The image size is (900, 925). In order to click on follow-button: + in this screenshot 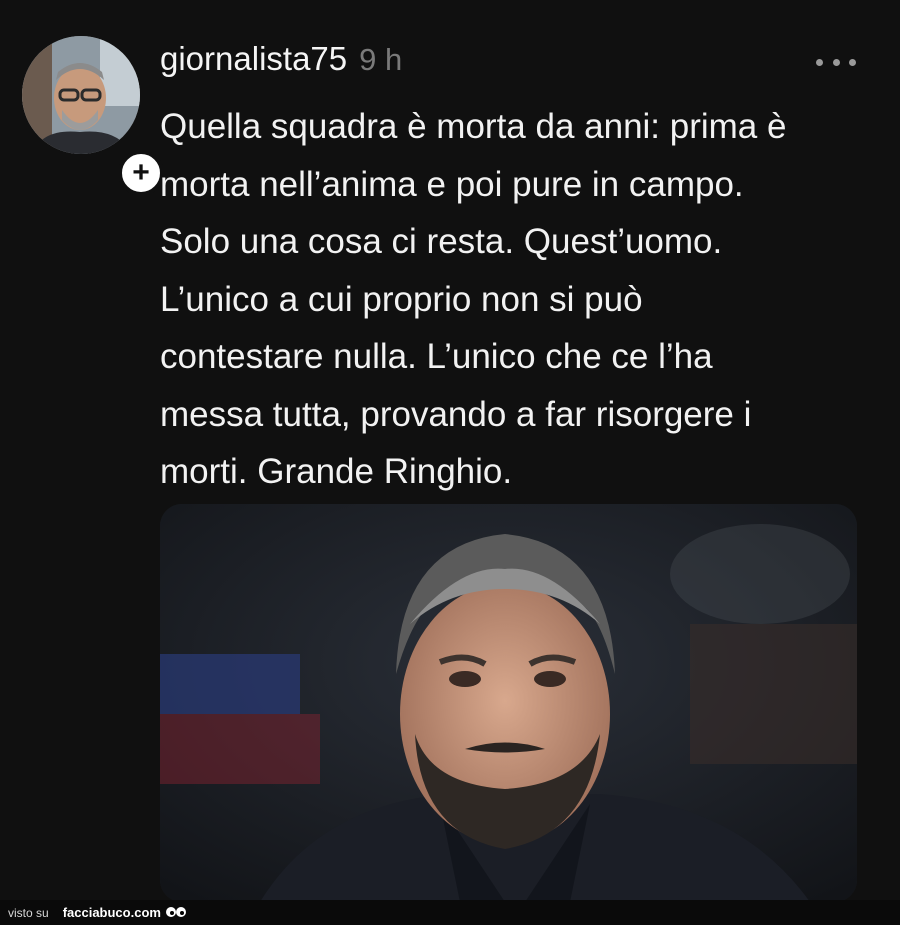, I will do `click(141, 173)`.